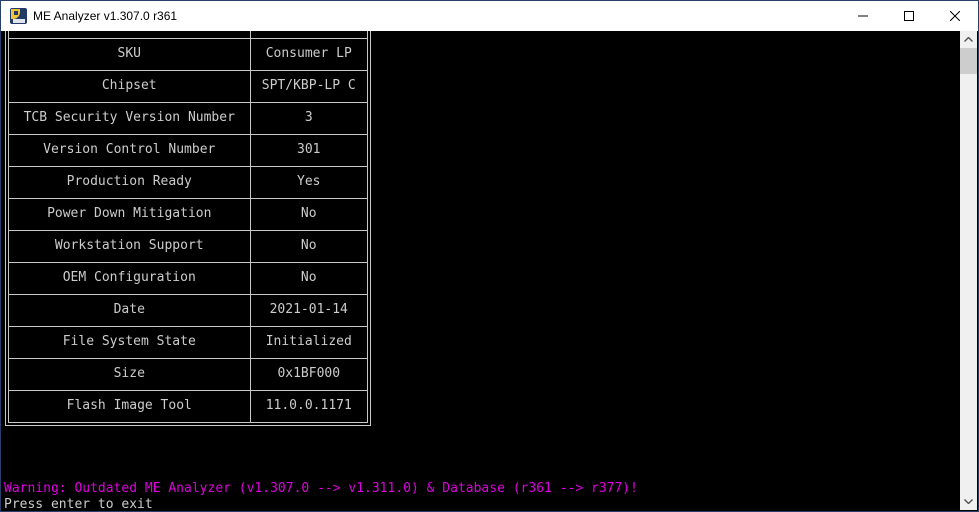 Image resolution: width=979 pixels, height=512 pixels. I want to click on table-row: Workstation Support No, so click(188, 246).